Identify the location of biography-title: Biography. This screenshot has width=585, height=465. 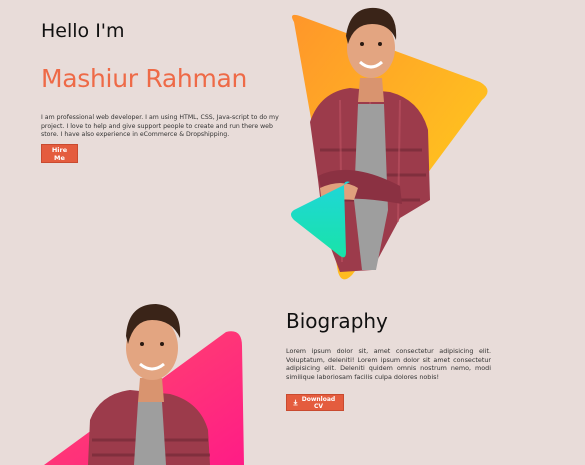
(337, 321).